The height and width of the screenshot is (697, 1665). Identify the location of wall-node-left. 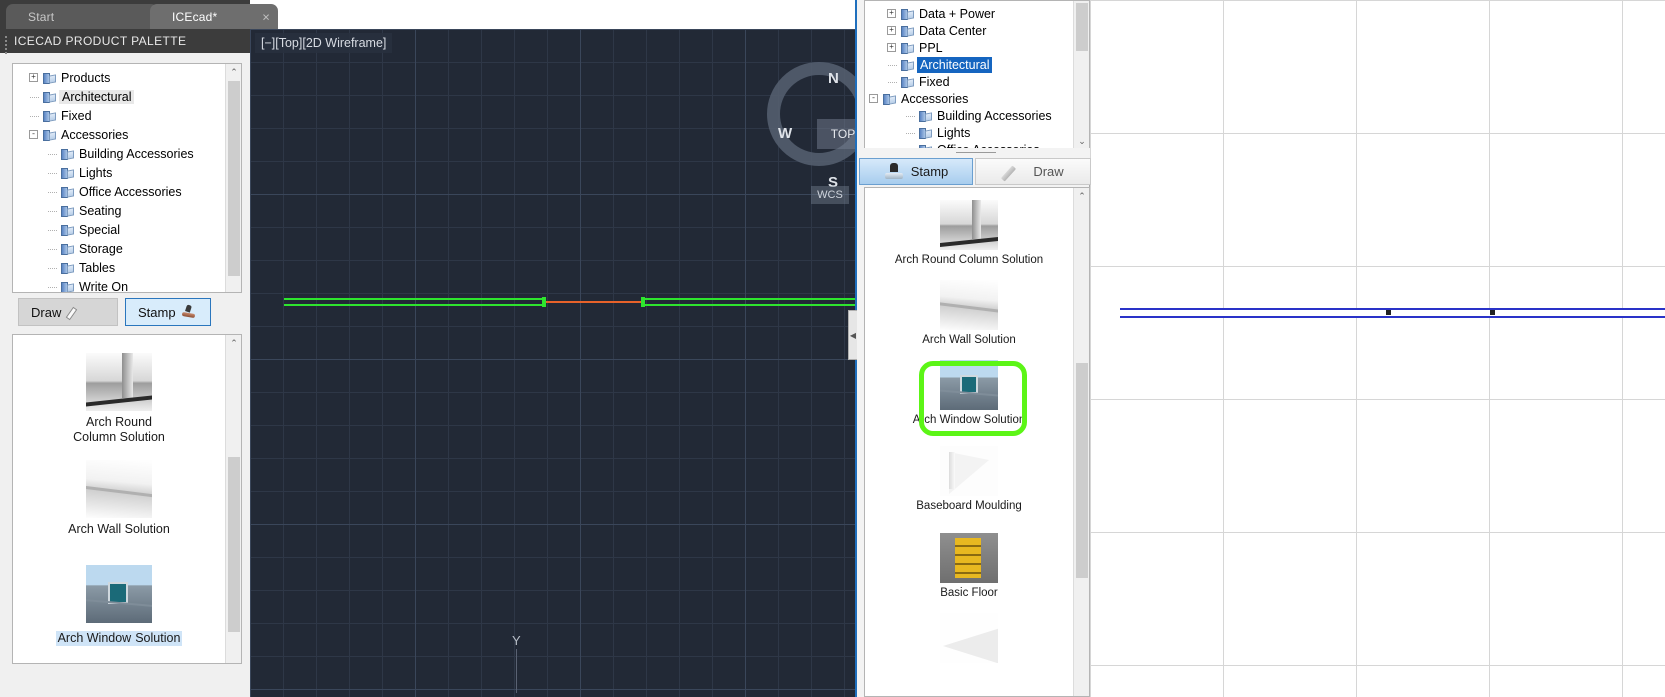
(544, 302).